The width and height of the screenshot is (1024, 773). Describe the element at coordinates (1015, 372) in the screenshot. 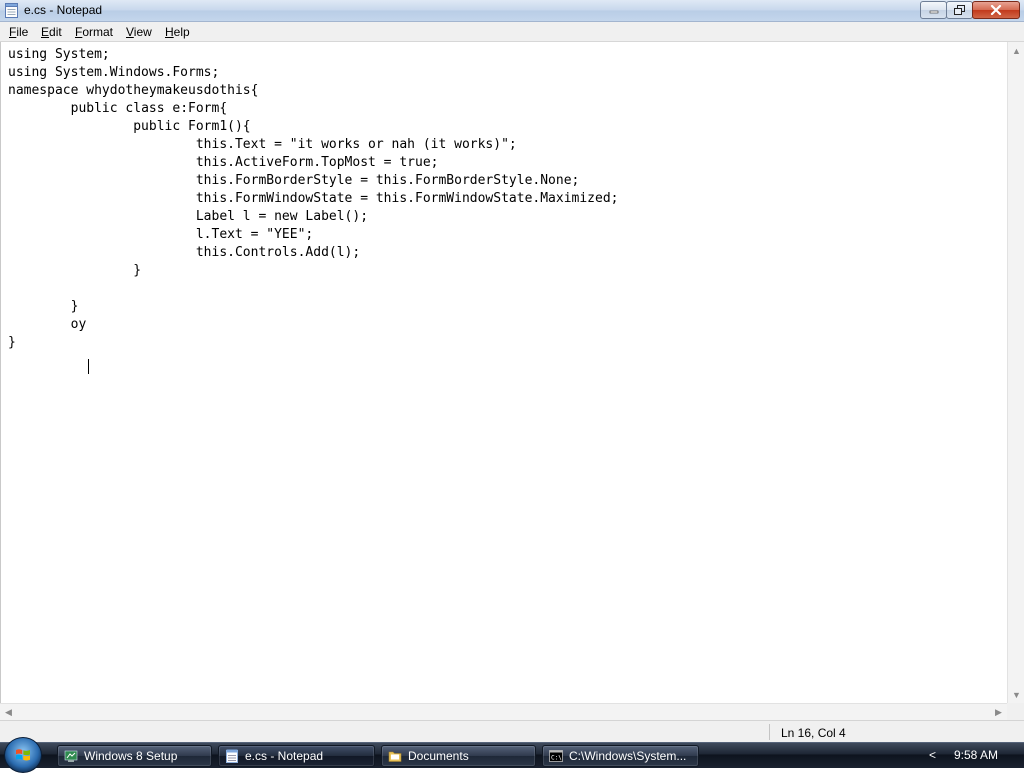

I see `vertical-scrollbar: ▲ ▼` at that location.